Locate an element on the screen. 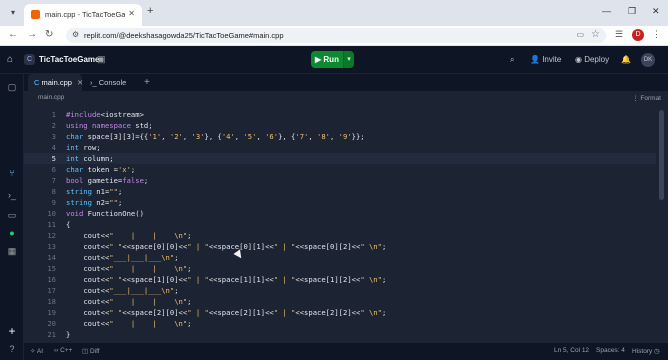 This screenshot has height=360, width=668. code-line: 11 { is located at coordinates (340, 224).